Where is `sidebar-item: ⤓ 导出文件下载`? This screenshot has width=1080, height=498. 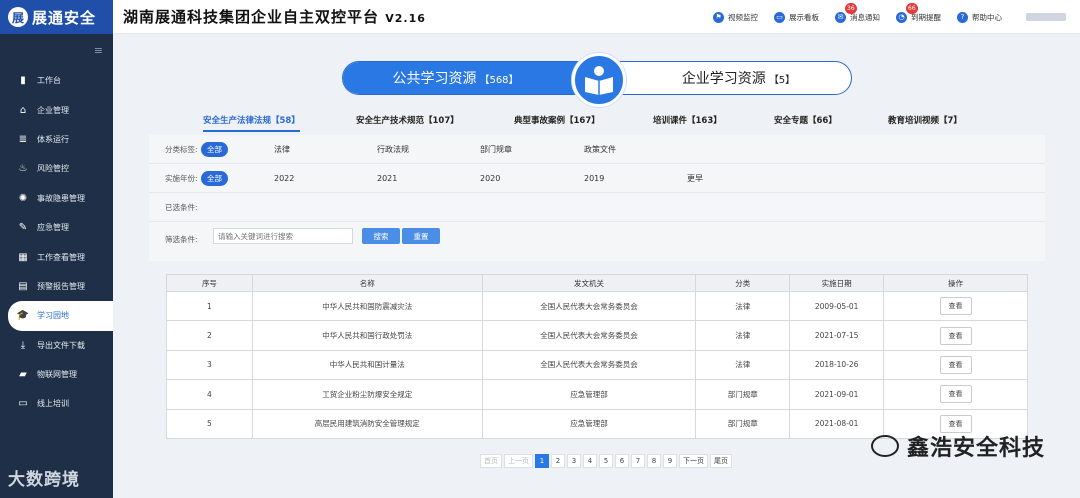 sidebar-item: ⤓ 导出文件下载 is located at coordinates (56, 345).